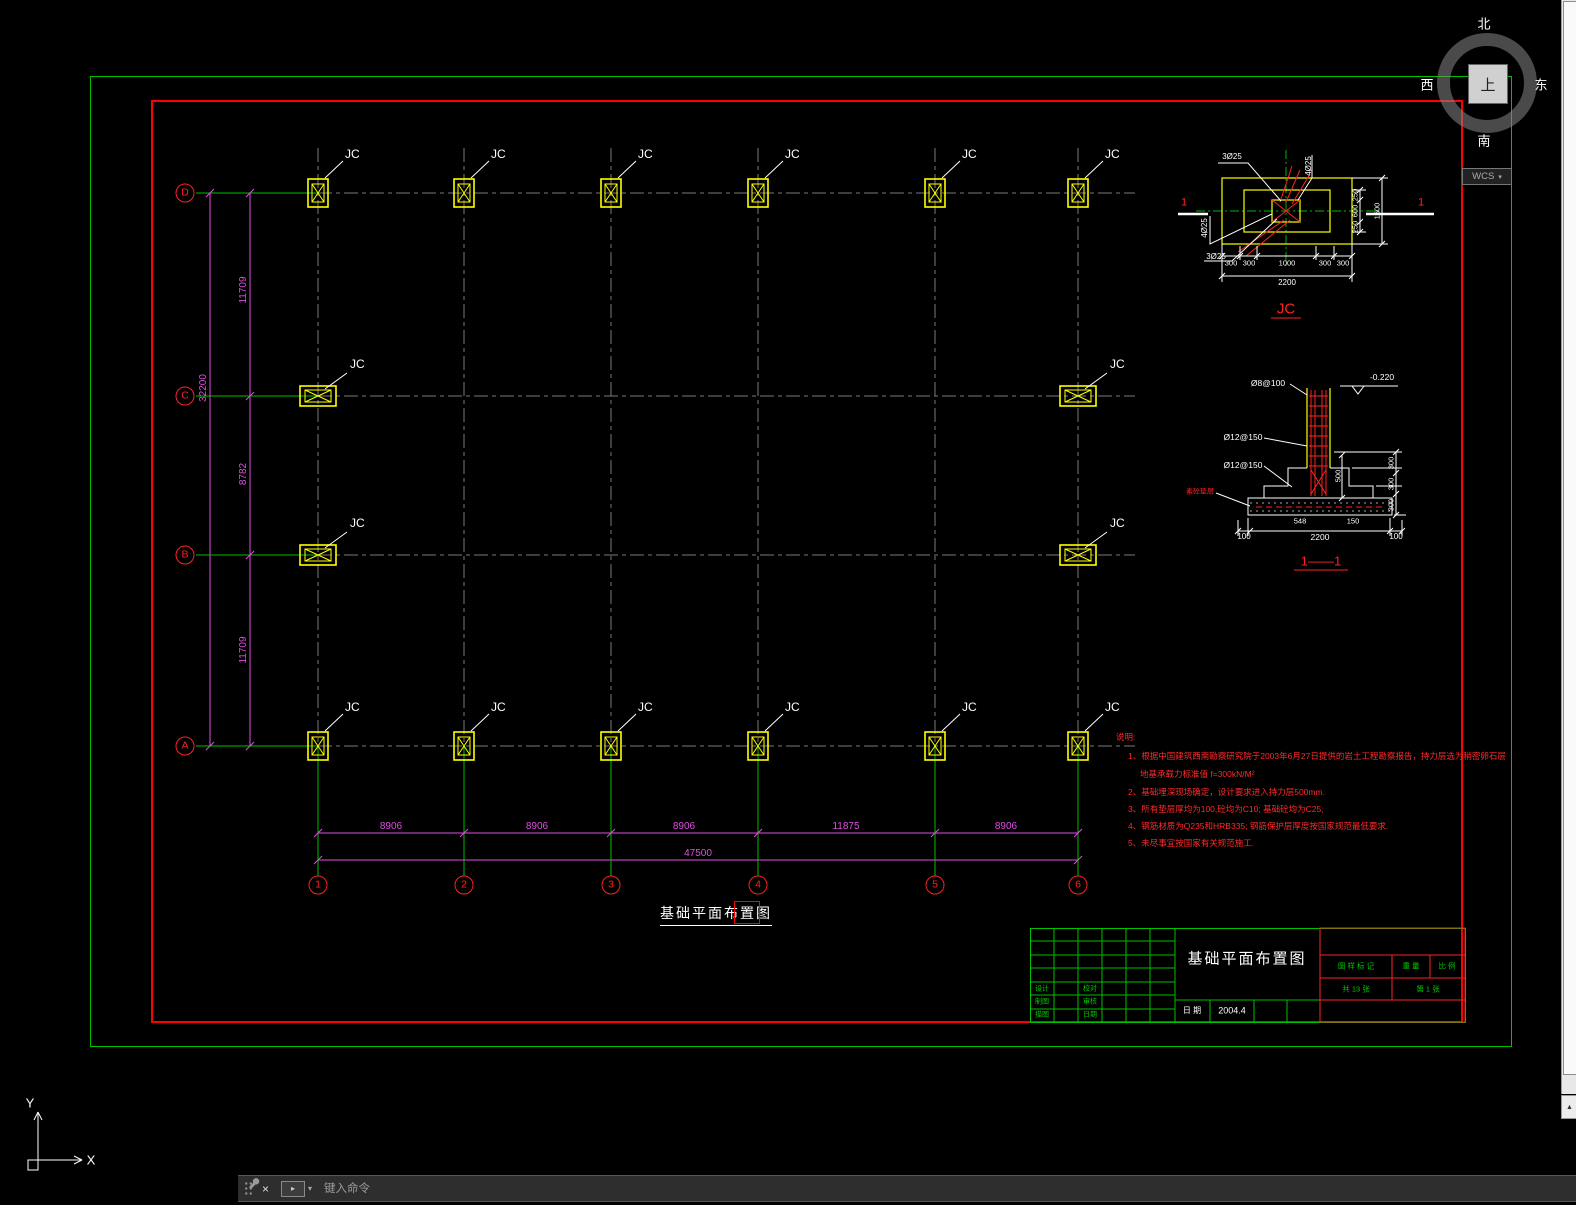 This screenshot has height=1205, width=1576. What do you see at coordinates (265, 1189) in the screenshot?
I see `close-icon: ×` at bounding box center [265, 1189].